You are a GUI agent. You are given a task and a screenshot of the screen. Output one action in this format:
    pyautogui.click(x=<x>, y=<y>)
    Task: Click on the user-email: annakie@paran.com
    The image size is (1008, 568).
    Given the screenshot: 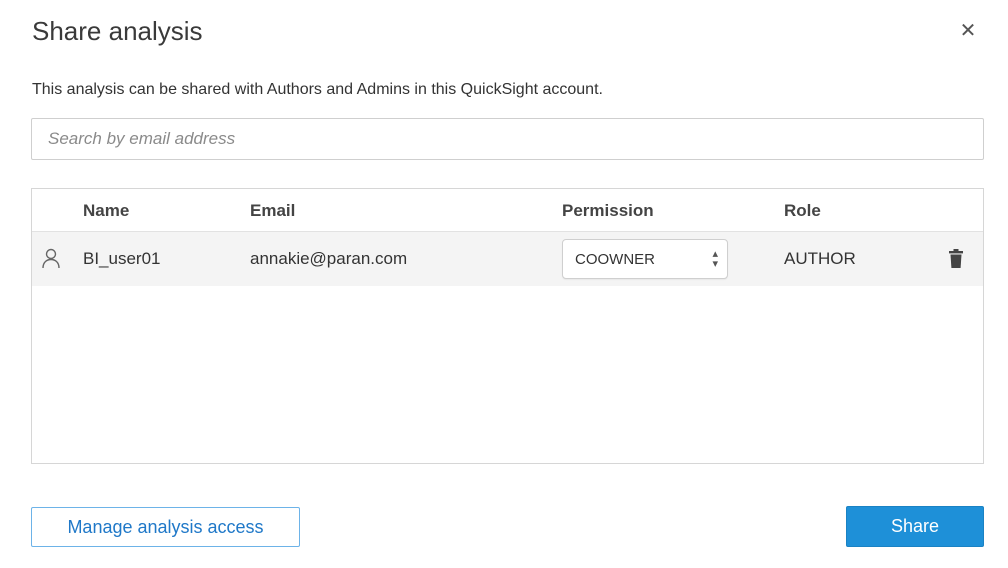 What is the action you would take?
    pyautogui.click(x=329, y=258)
    